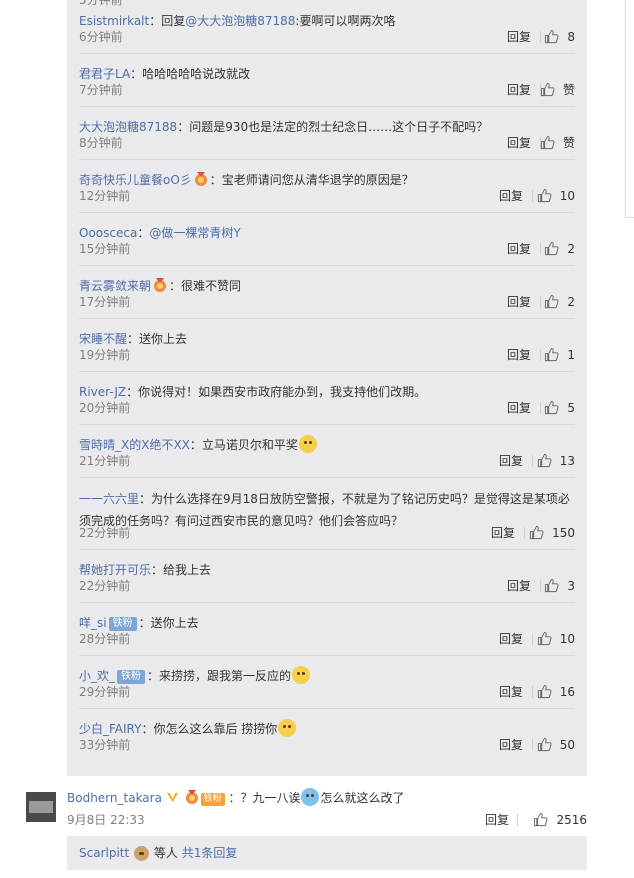 This screenshot has height=878, width=634. What do you see at coordinates (105, 302) in the screenshot?
I see `reply-time: 17分钟前` at bounding box center [105, 302].